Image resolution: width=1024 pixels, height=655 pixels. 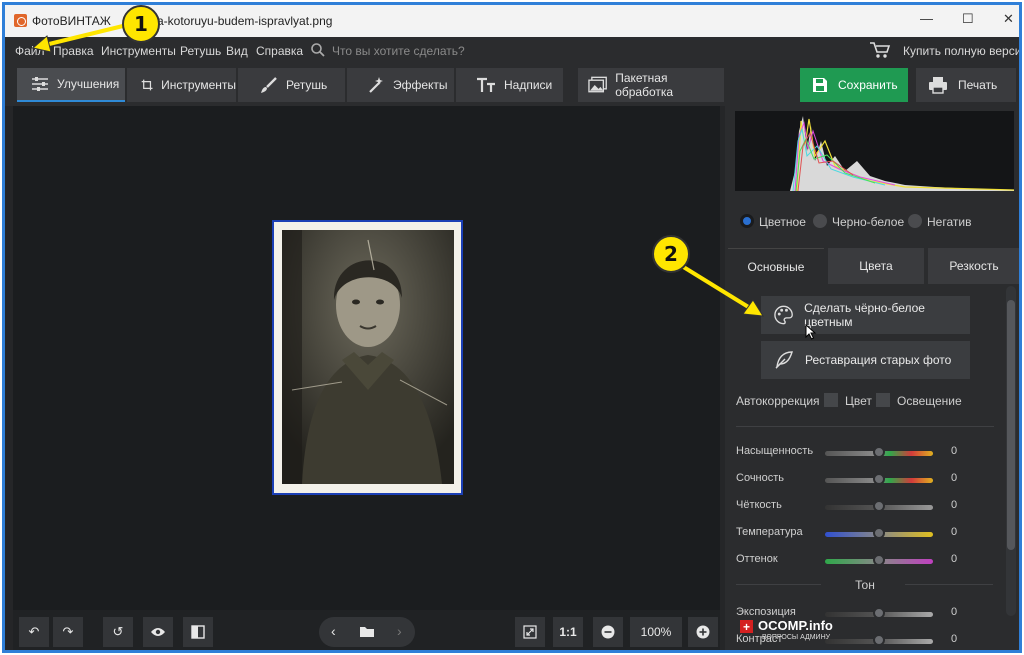 What do you see at coordinates (796, 637) in the screenshot?
I see `watermark-subtitle: ВОПРОСЫ АДМИНУ` at bounding box center [796, 637].